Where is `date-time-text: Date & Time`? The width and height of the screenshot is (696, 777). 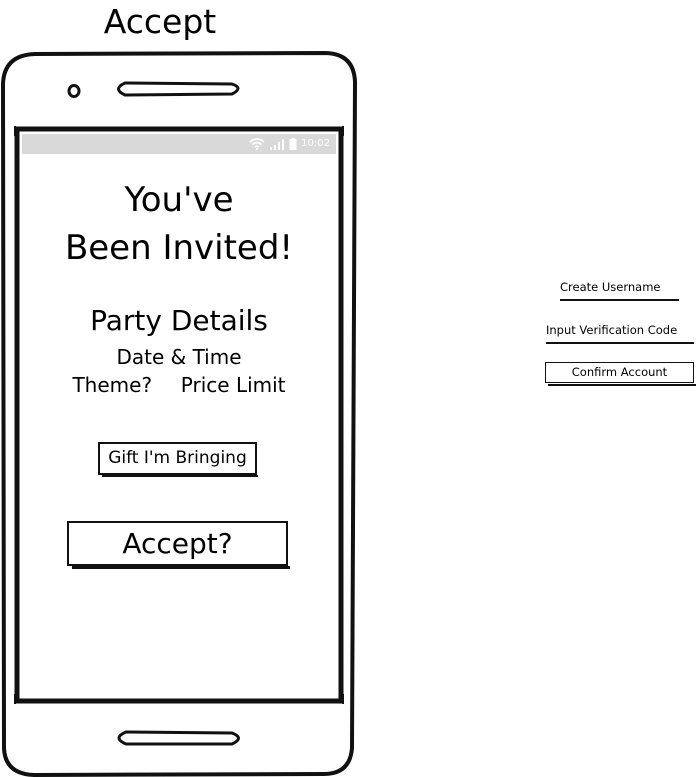
date-time-text: Date & Time is located at coordinates (179, 357).